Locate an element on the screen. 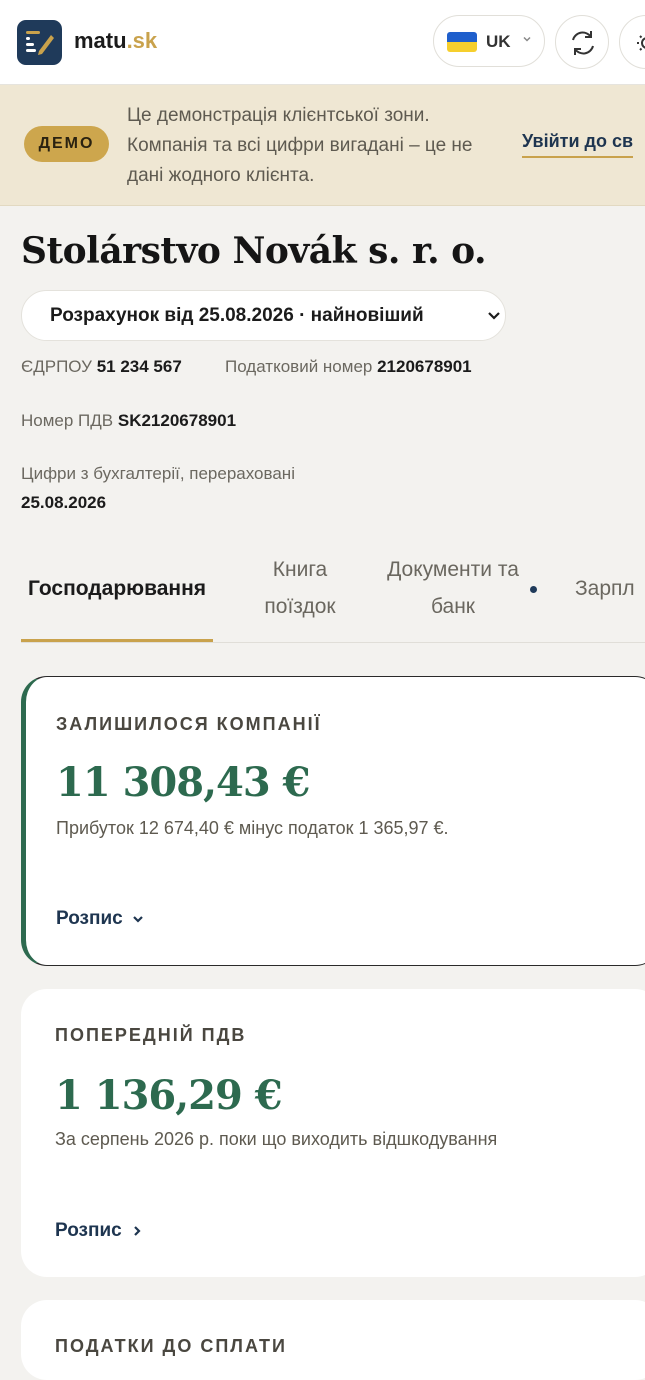 The height and width of the screenshot is (1380, 645). edrpou-row: ЄДРПОУ 51 234 567 is located at coordinates (101, 367).